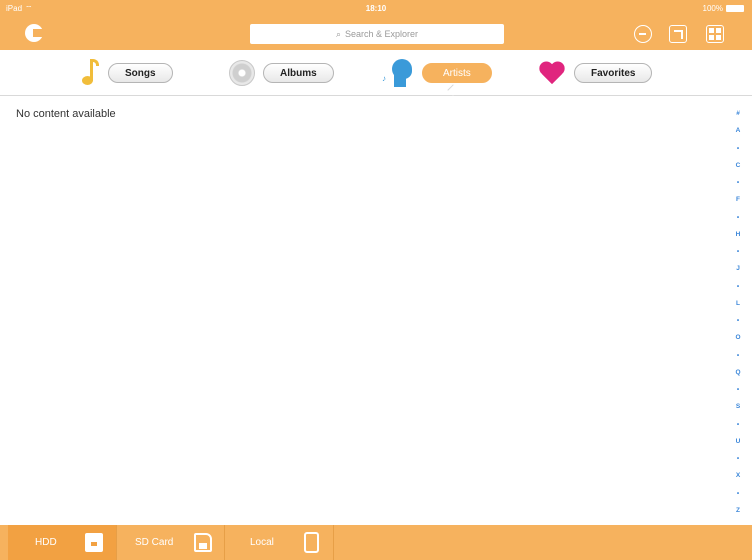 Image resolution: width=752 pixels, height=560 pixels. I want to click on hdd-icon, so click(94, 542).